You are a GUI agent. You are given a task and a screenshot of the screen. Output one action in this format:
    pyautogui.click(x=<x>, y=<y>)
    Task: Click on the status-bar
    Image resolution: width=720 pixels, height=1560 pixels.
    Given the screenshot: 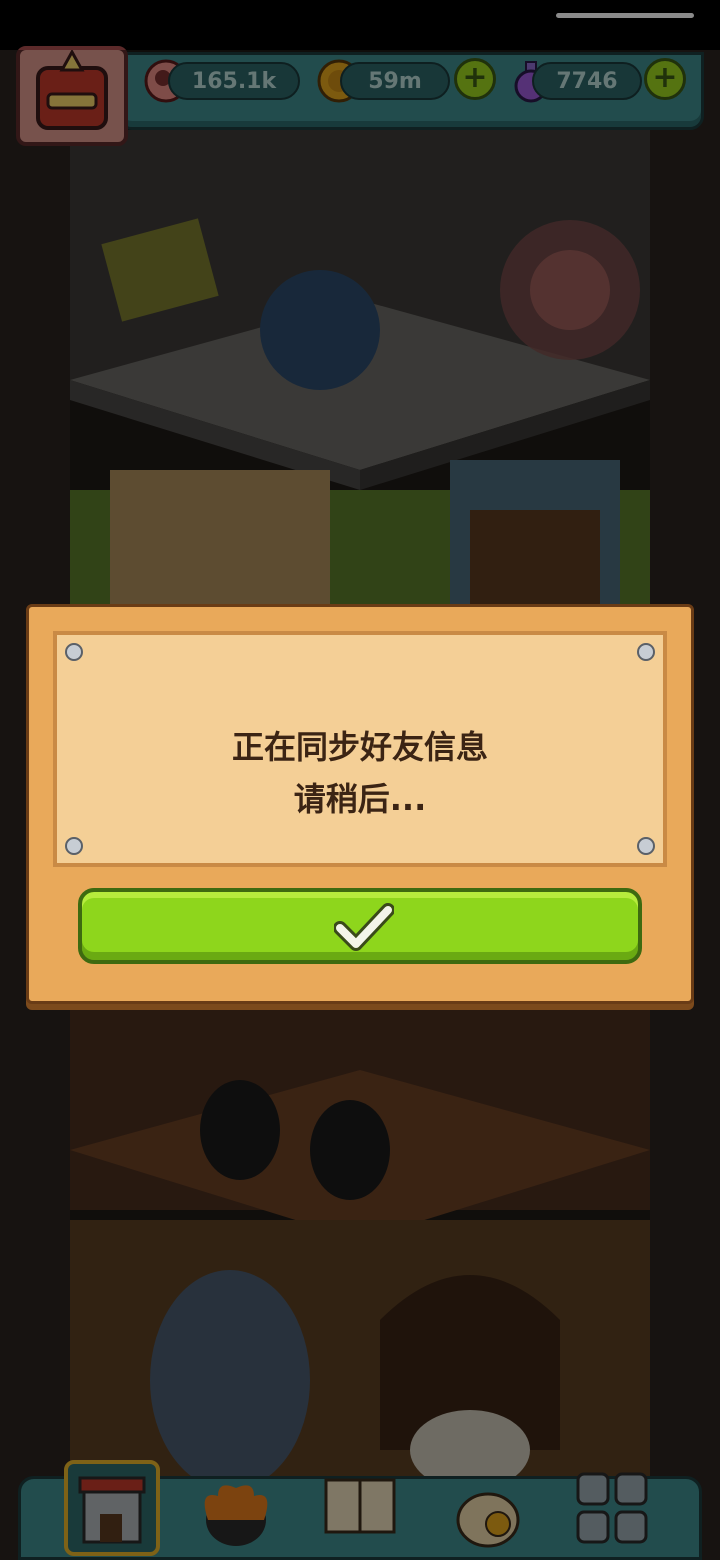 What is the action you would take?
    pyautogui.click(x=360, y=25)
    